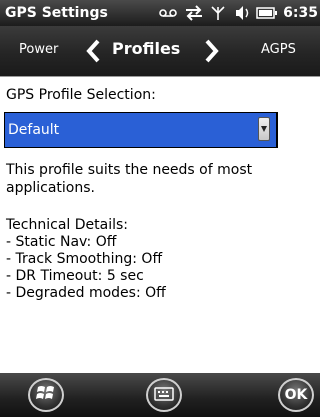 Image resolution: width=320 pixels, height=417 pixels. I want to click on ok-button: OK, so click(296, 395).